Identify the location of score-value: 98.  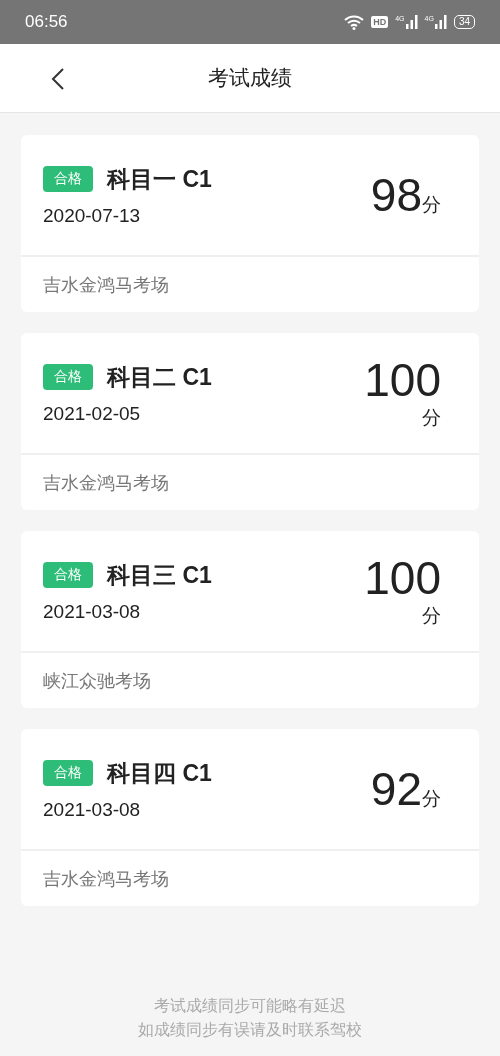
(396, 195).